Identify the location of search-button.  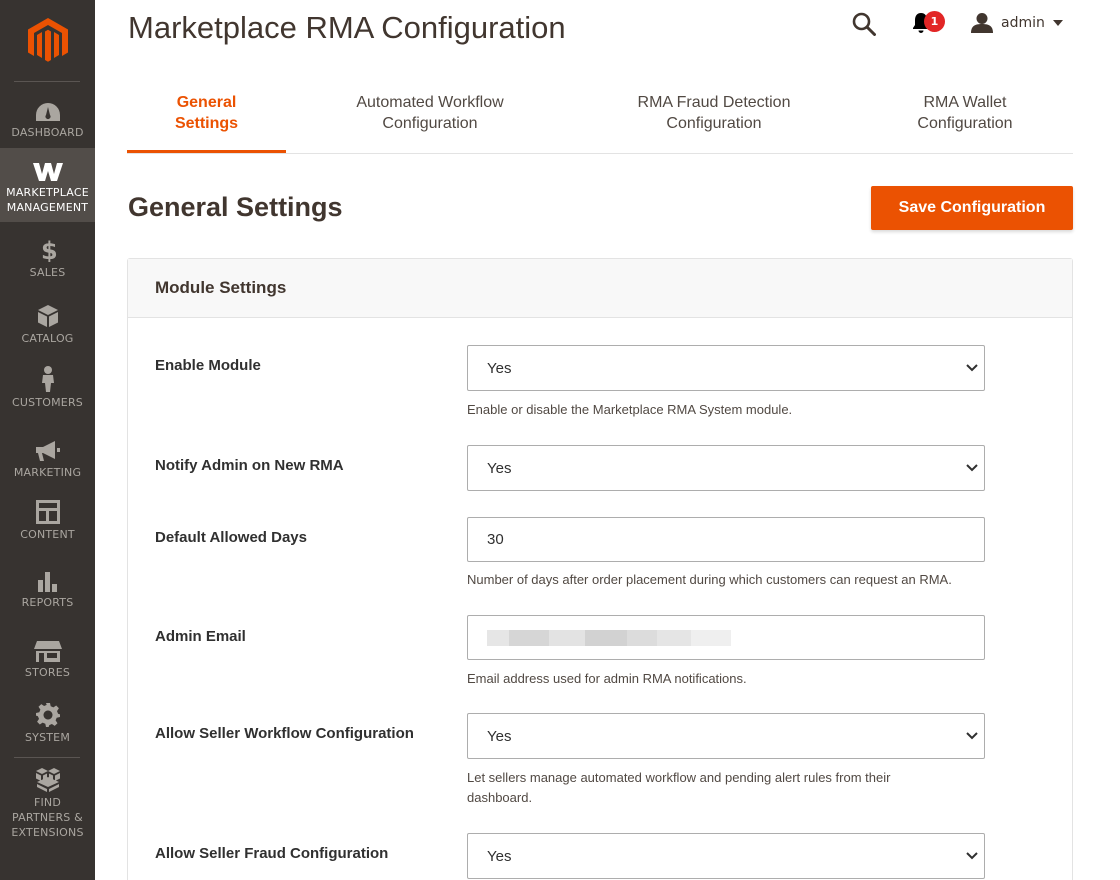
(864, 26).